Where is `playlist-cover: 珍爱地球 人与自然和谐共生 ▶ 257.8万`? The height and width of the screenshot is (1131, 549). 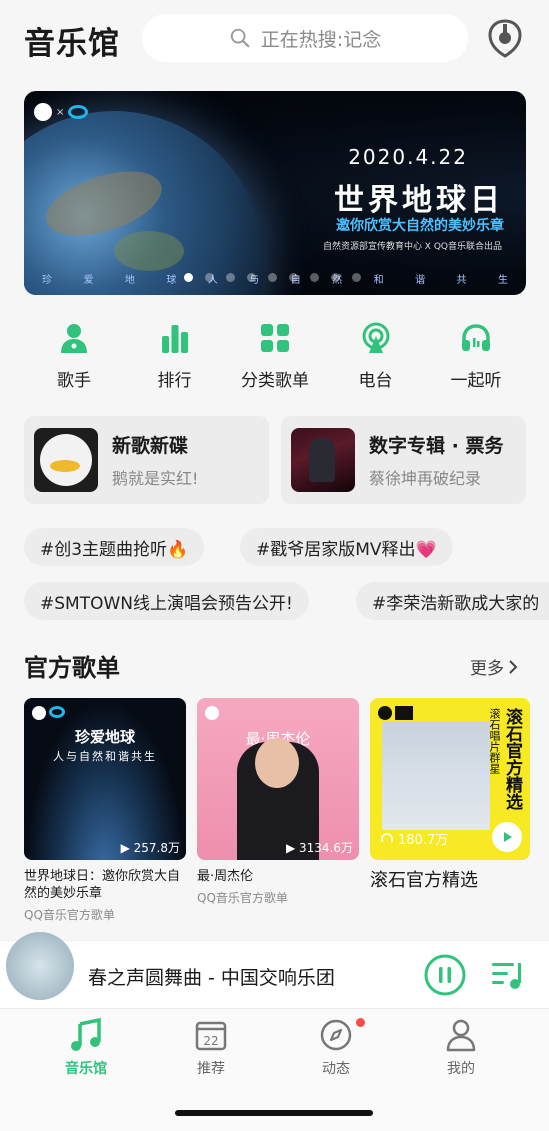 playlist-cover: 珍爱地球 人与自然和谐共生 ▶ 257.8万 is located at coordinates (105, 779).